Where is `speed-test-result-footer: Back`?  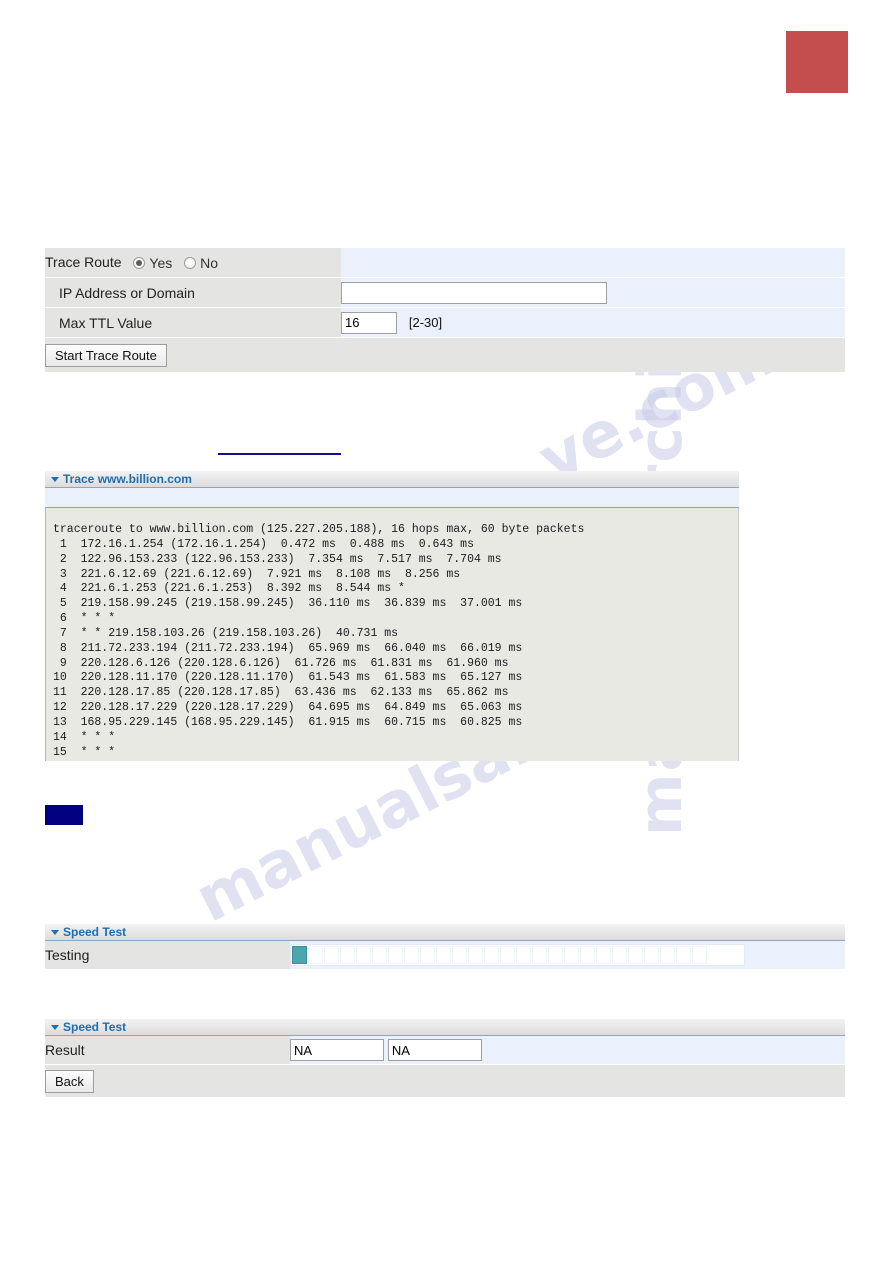
speed-test-result-footer: Back is located at coordinates (445, 1080).